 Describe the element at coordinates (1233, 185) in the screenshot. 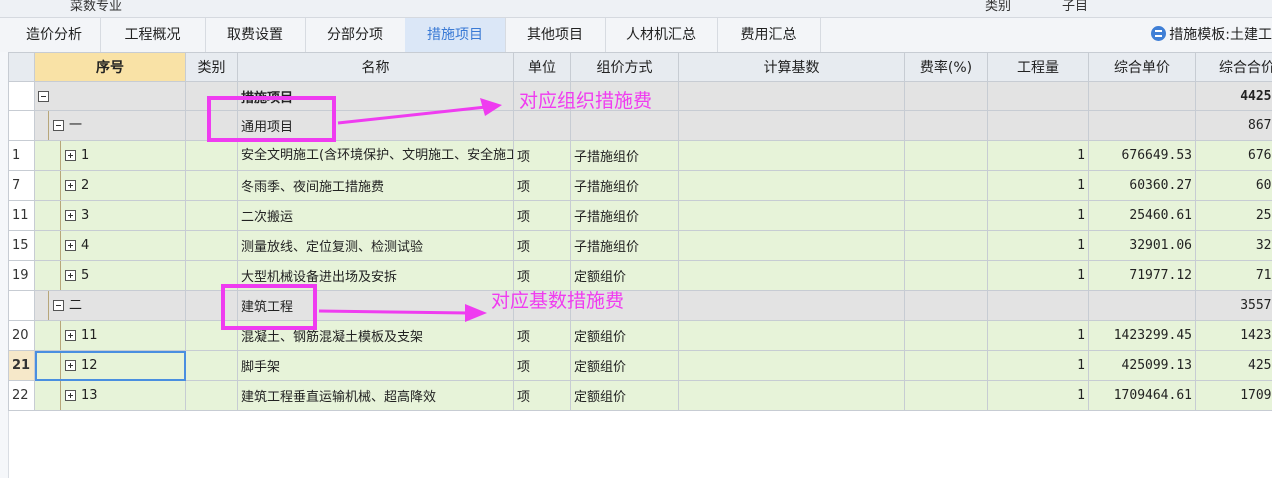

I see `total-price-cell: 60360` at that location.